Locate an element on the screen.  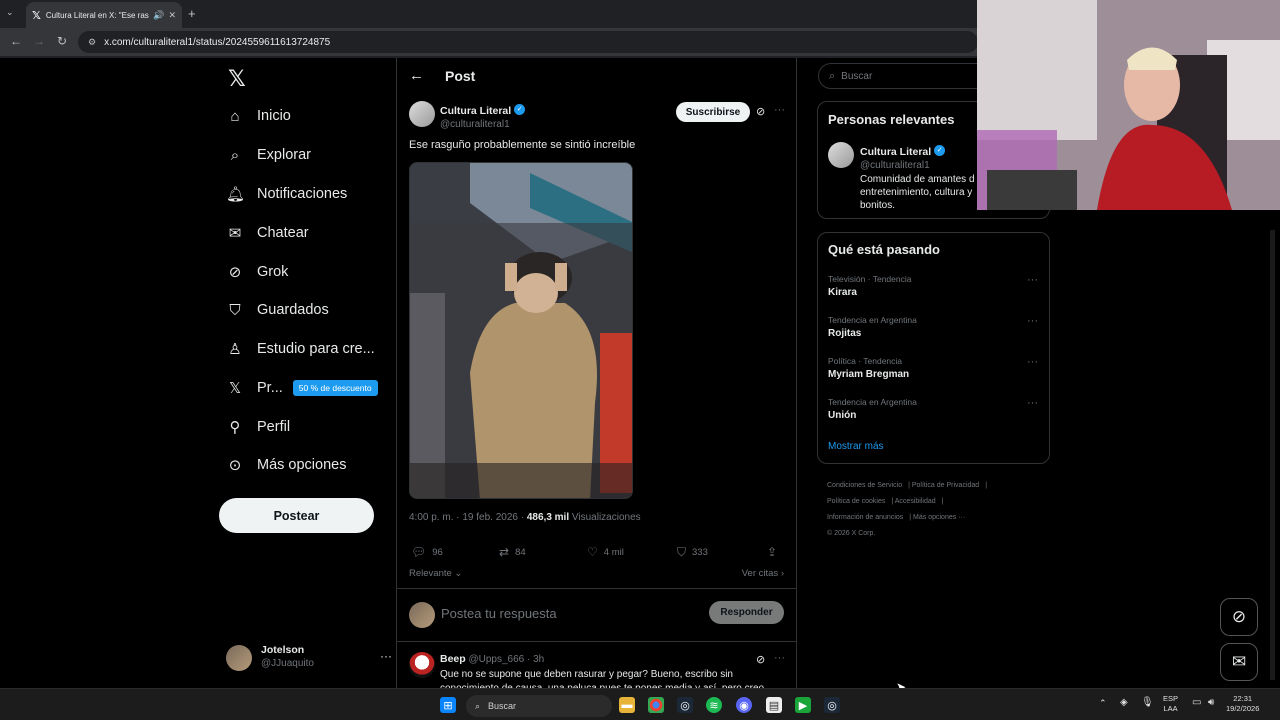
show-more-link: Mostrar más is located at coordinates (856, 446).